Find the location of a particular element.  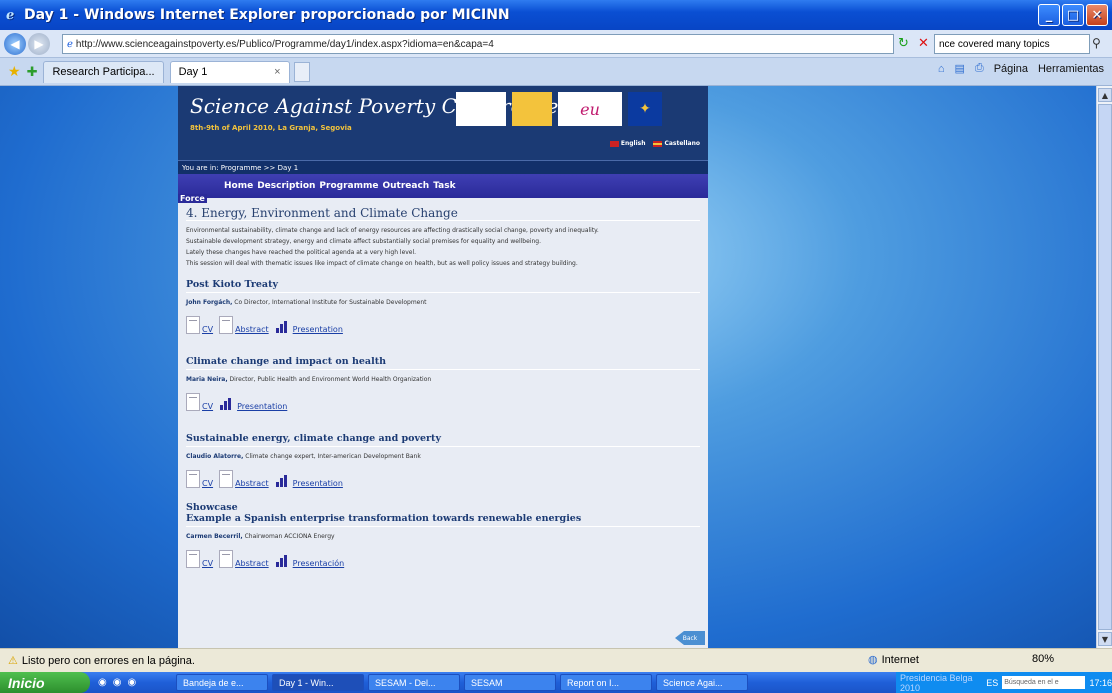

talk-title: Climate change and impact on health is located at coordinates (443, 363).